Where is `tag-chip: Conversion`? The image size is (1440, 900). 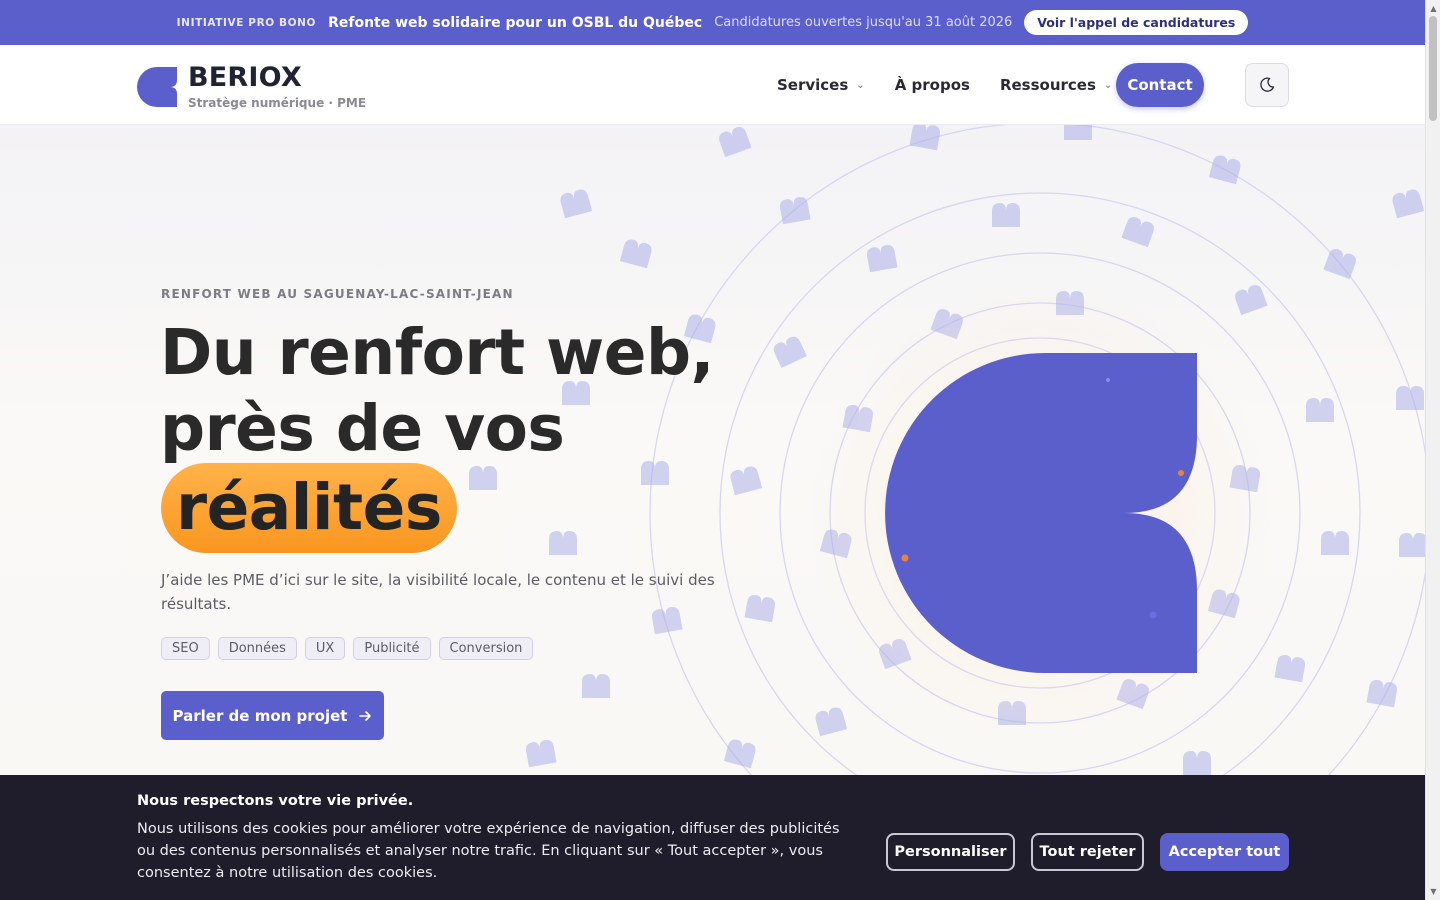
tag-chip: Conversion is located at coordinates (486, 648).